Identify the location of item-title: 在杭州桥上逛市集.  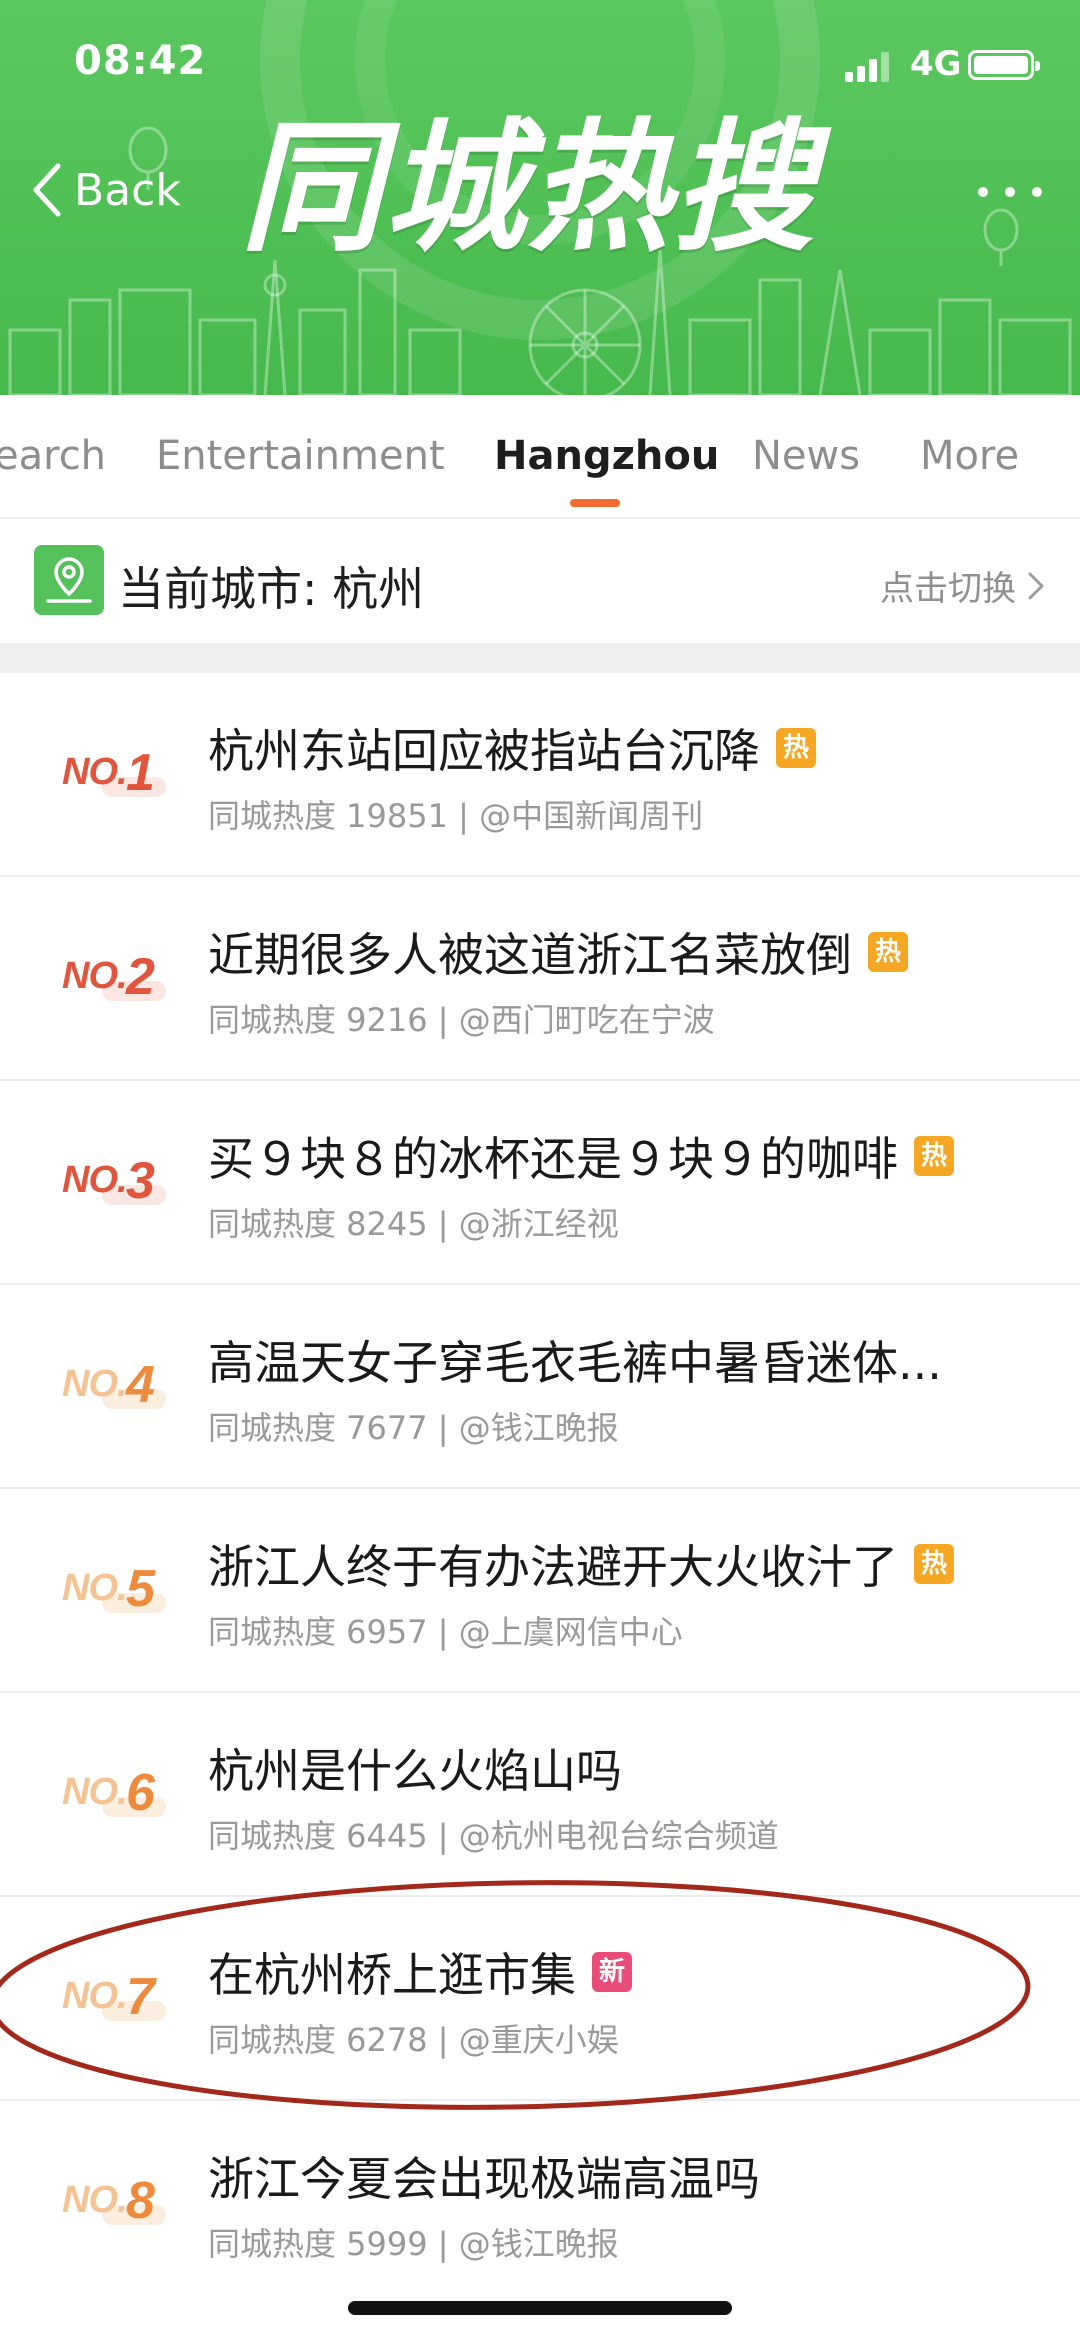
(392, 1975).